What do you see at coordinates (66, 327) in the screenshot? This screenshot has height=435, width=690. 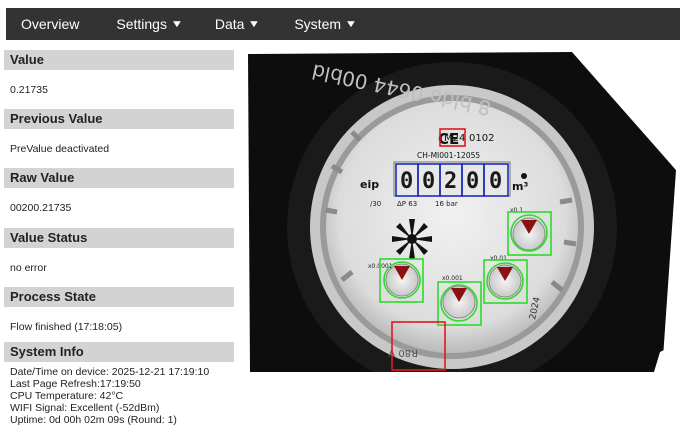 I see `process-state-text: Flow finished (17:18:05)` at bounding box center [66, 327].